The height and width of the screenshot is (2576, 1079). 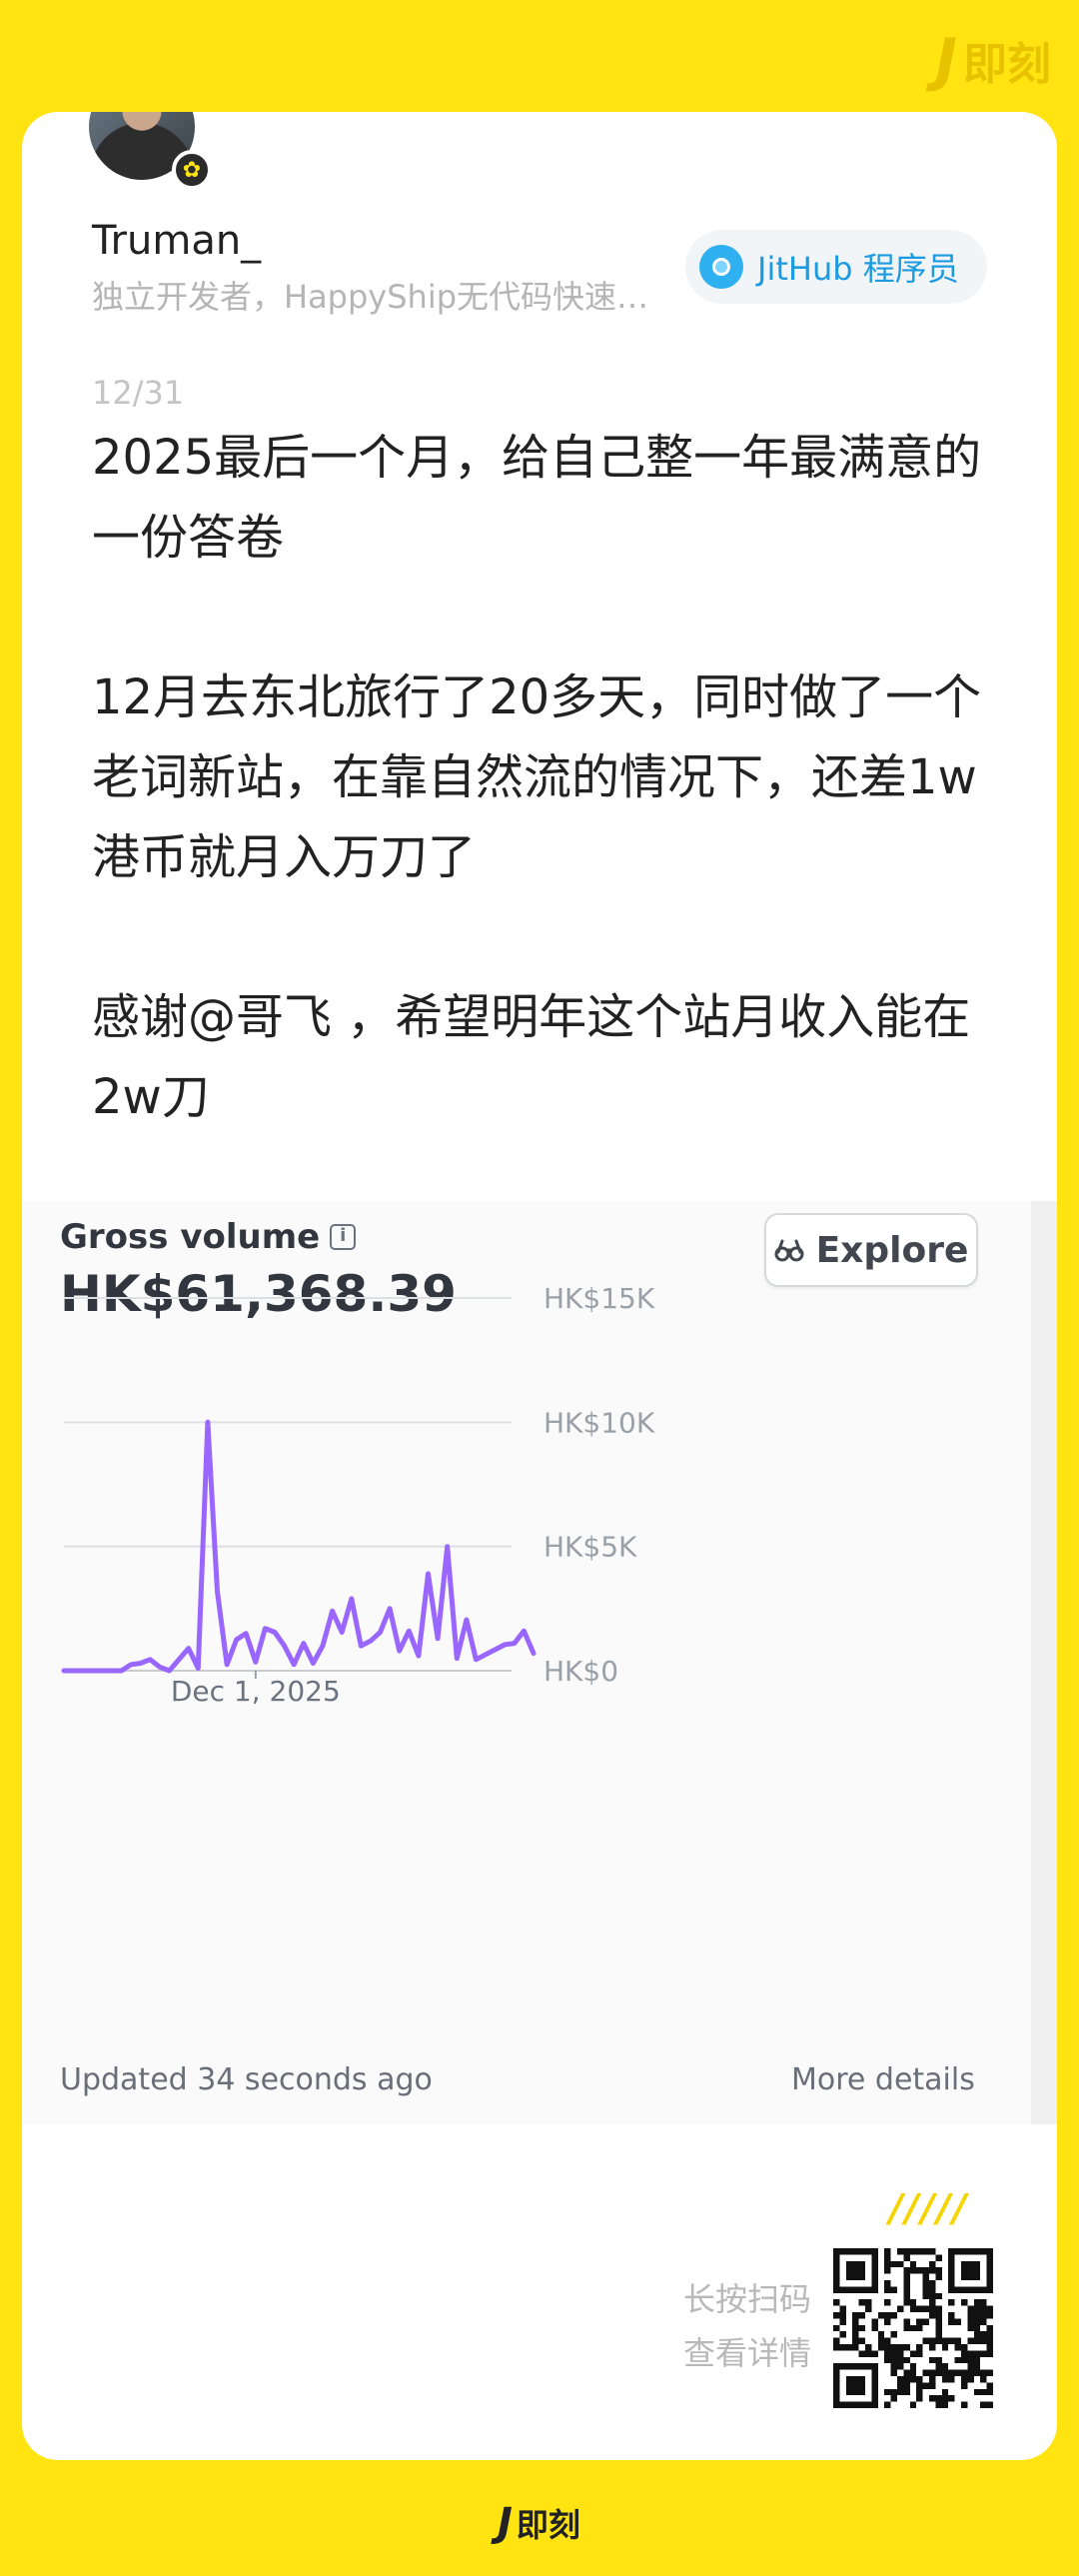 What do you see at coordinates (599, 1422) in the screenshot?
I see `y-tick-label: HK$10K` at bounding box center [599, 1422].